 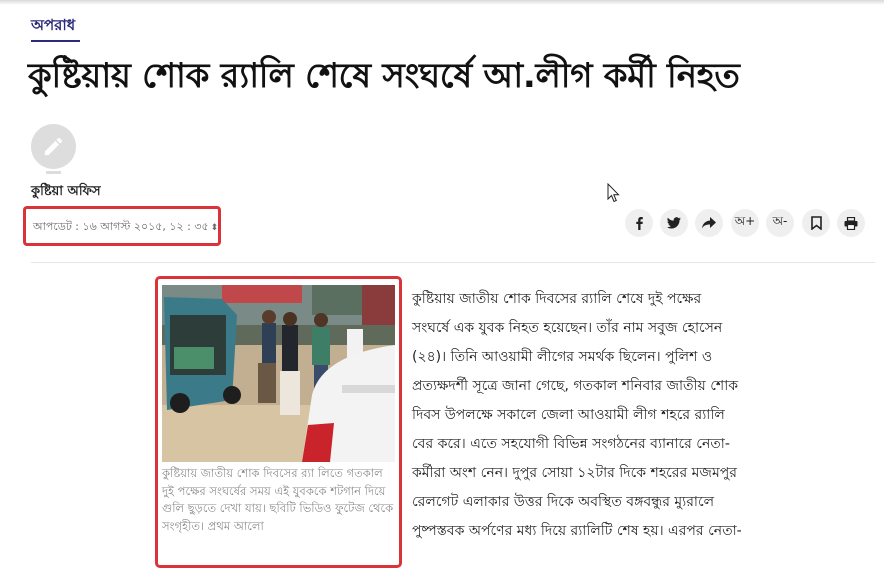 I want to click on avatar-underline, so click(x=53, y=172).